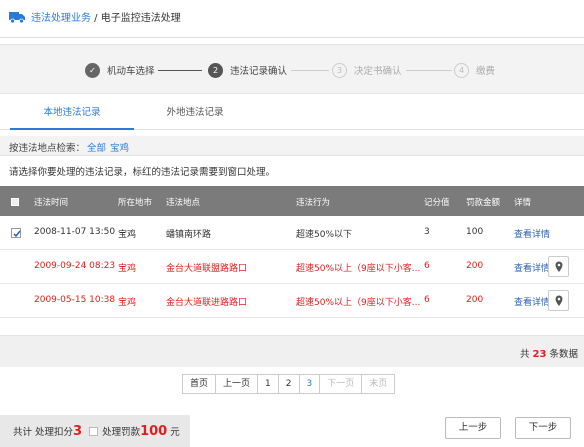 The image size is (584, 447). I want to click on total-bar: 共 23 条数据, so click(292, 351).